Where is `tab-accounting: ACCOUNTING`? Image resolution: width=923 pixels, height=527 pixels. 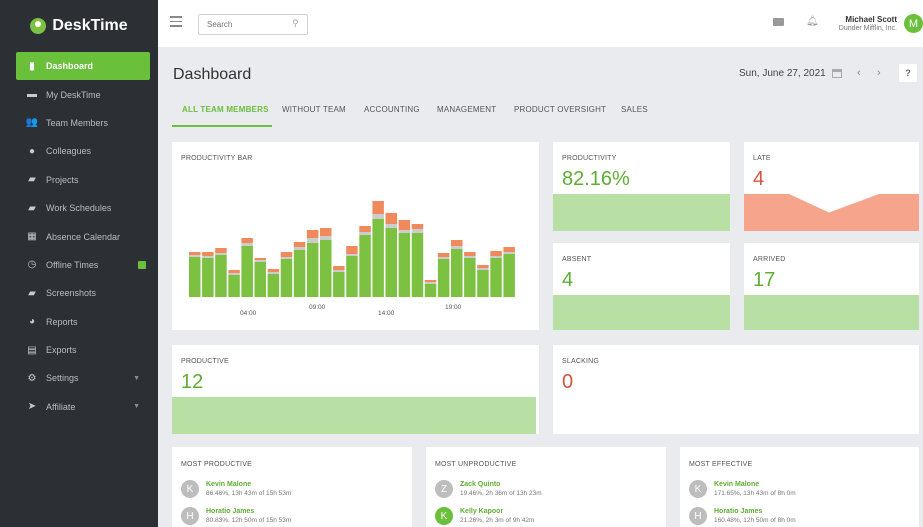
tab-accounting: ACCOUNTING is located at coordinates (392, 109).